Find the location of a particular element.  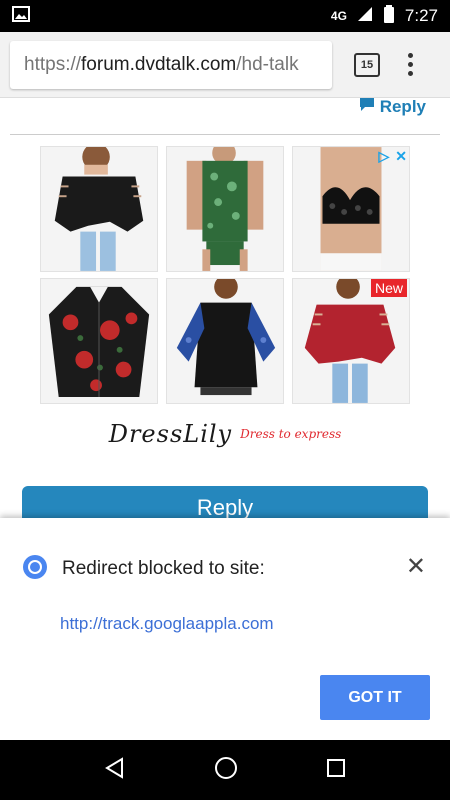

system-nav-bar is located at coordinates (225, 770).